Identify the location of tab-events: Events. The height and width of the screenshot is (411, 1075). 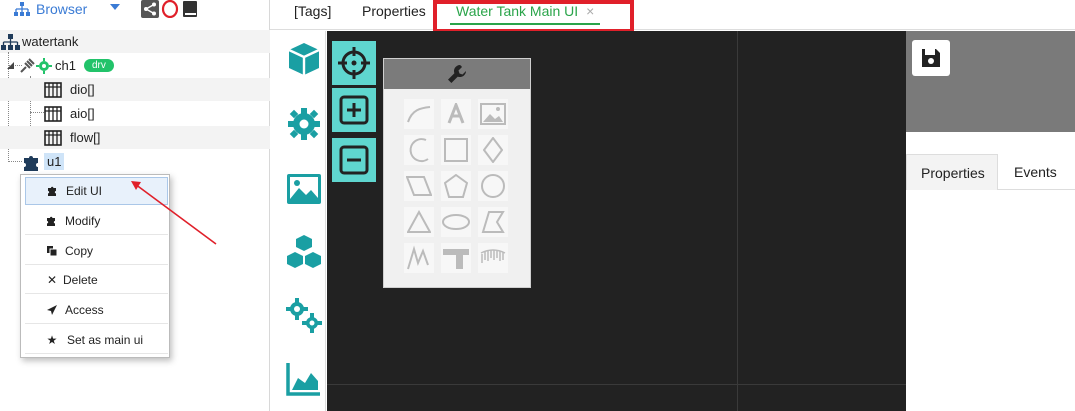
(1035, 172).